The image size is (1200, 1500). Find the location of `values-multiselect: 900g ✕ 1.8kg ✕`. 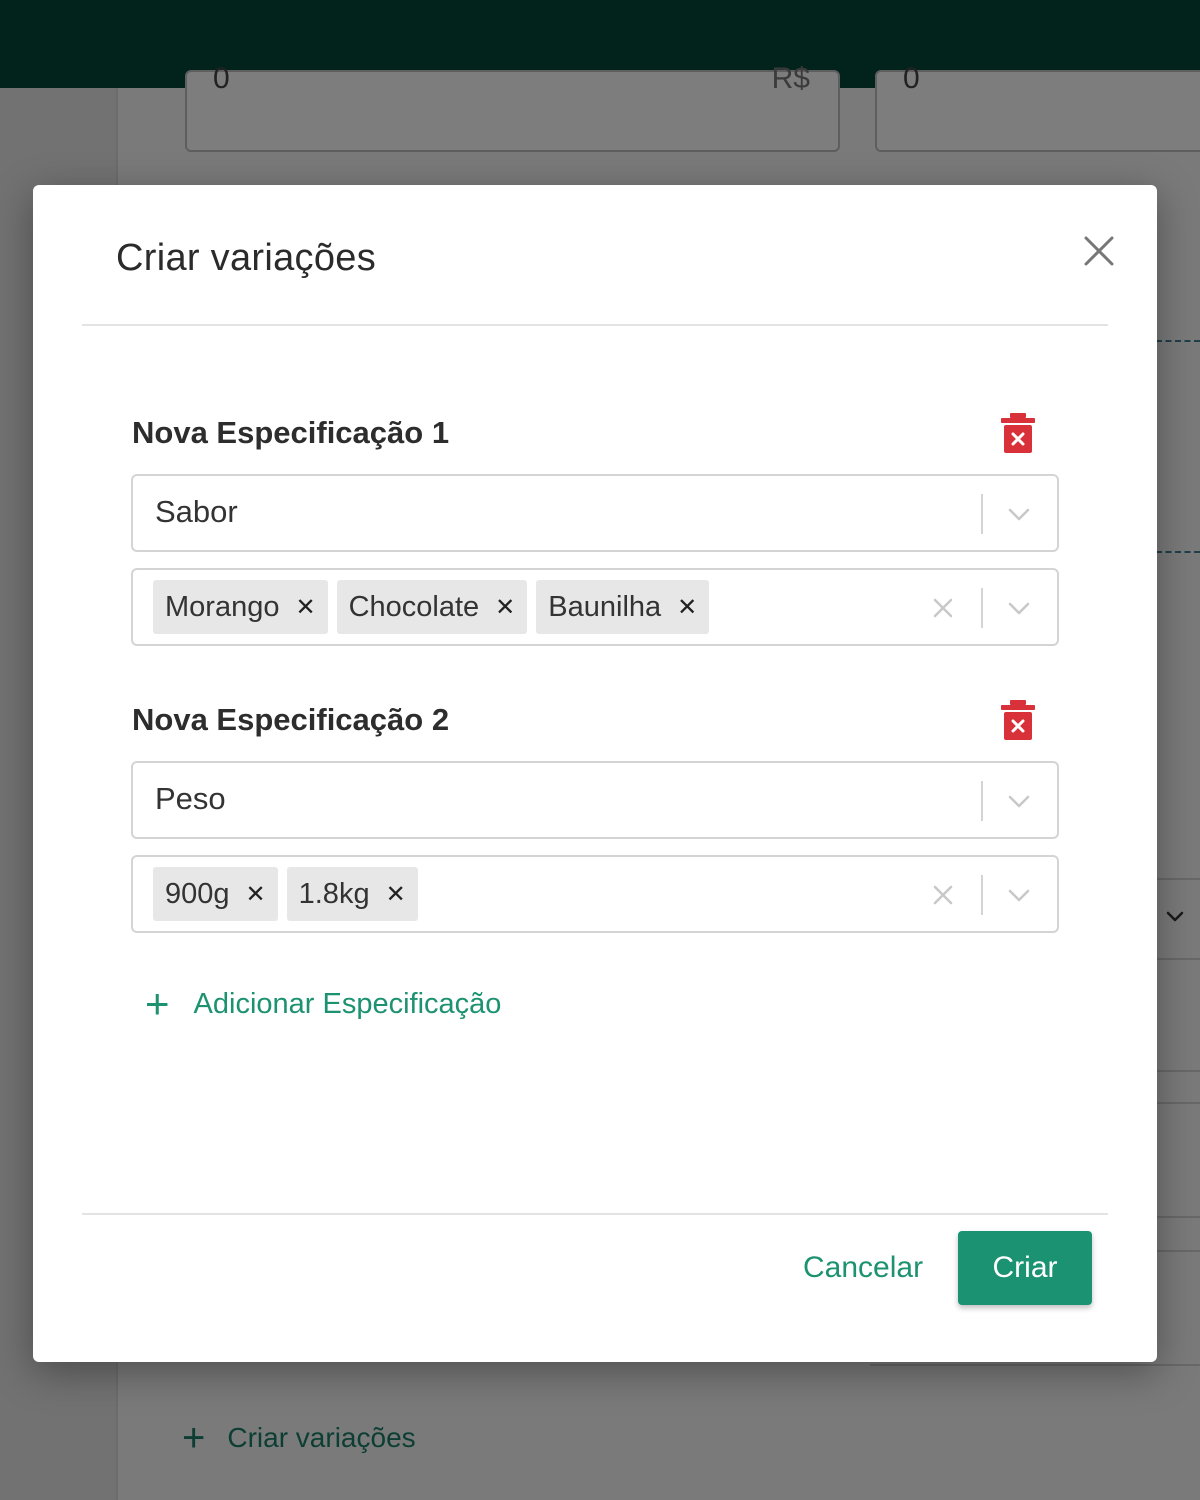

values-multiselect: 900g ✕ 1.8kg ✕ is located at coordinates (595, 894).